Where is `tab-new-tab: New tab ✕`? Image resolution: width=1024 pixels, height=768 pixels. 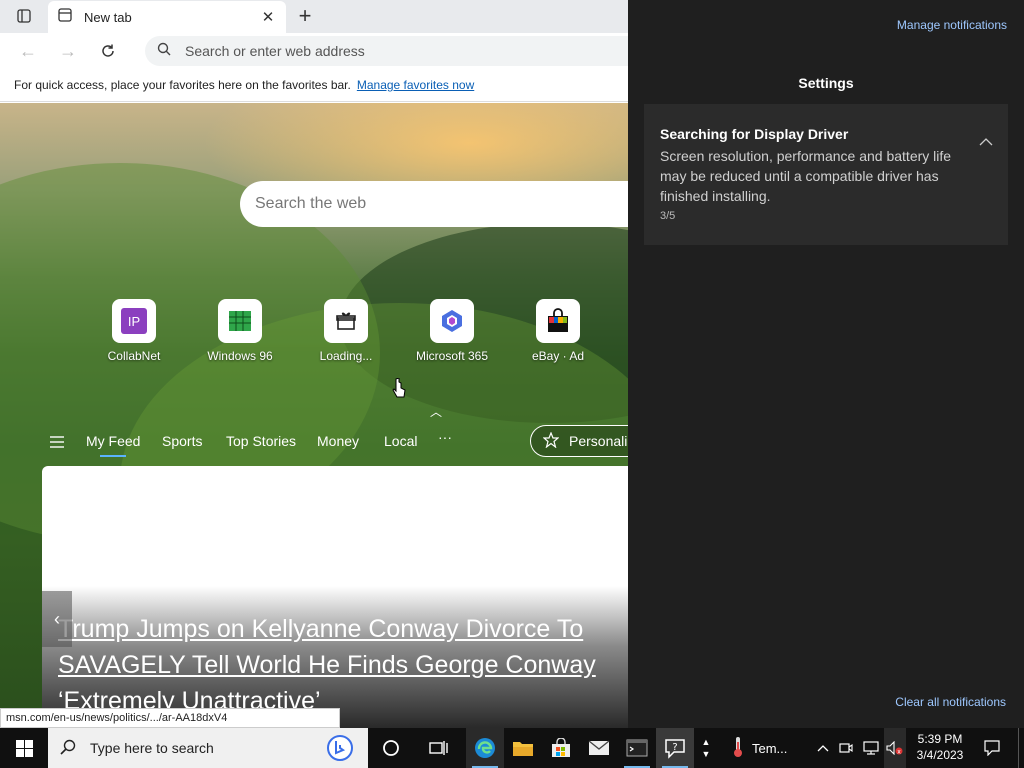
tab-new-tab: New tab ✕ is located at coordinates (167, 17).